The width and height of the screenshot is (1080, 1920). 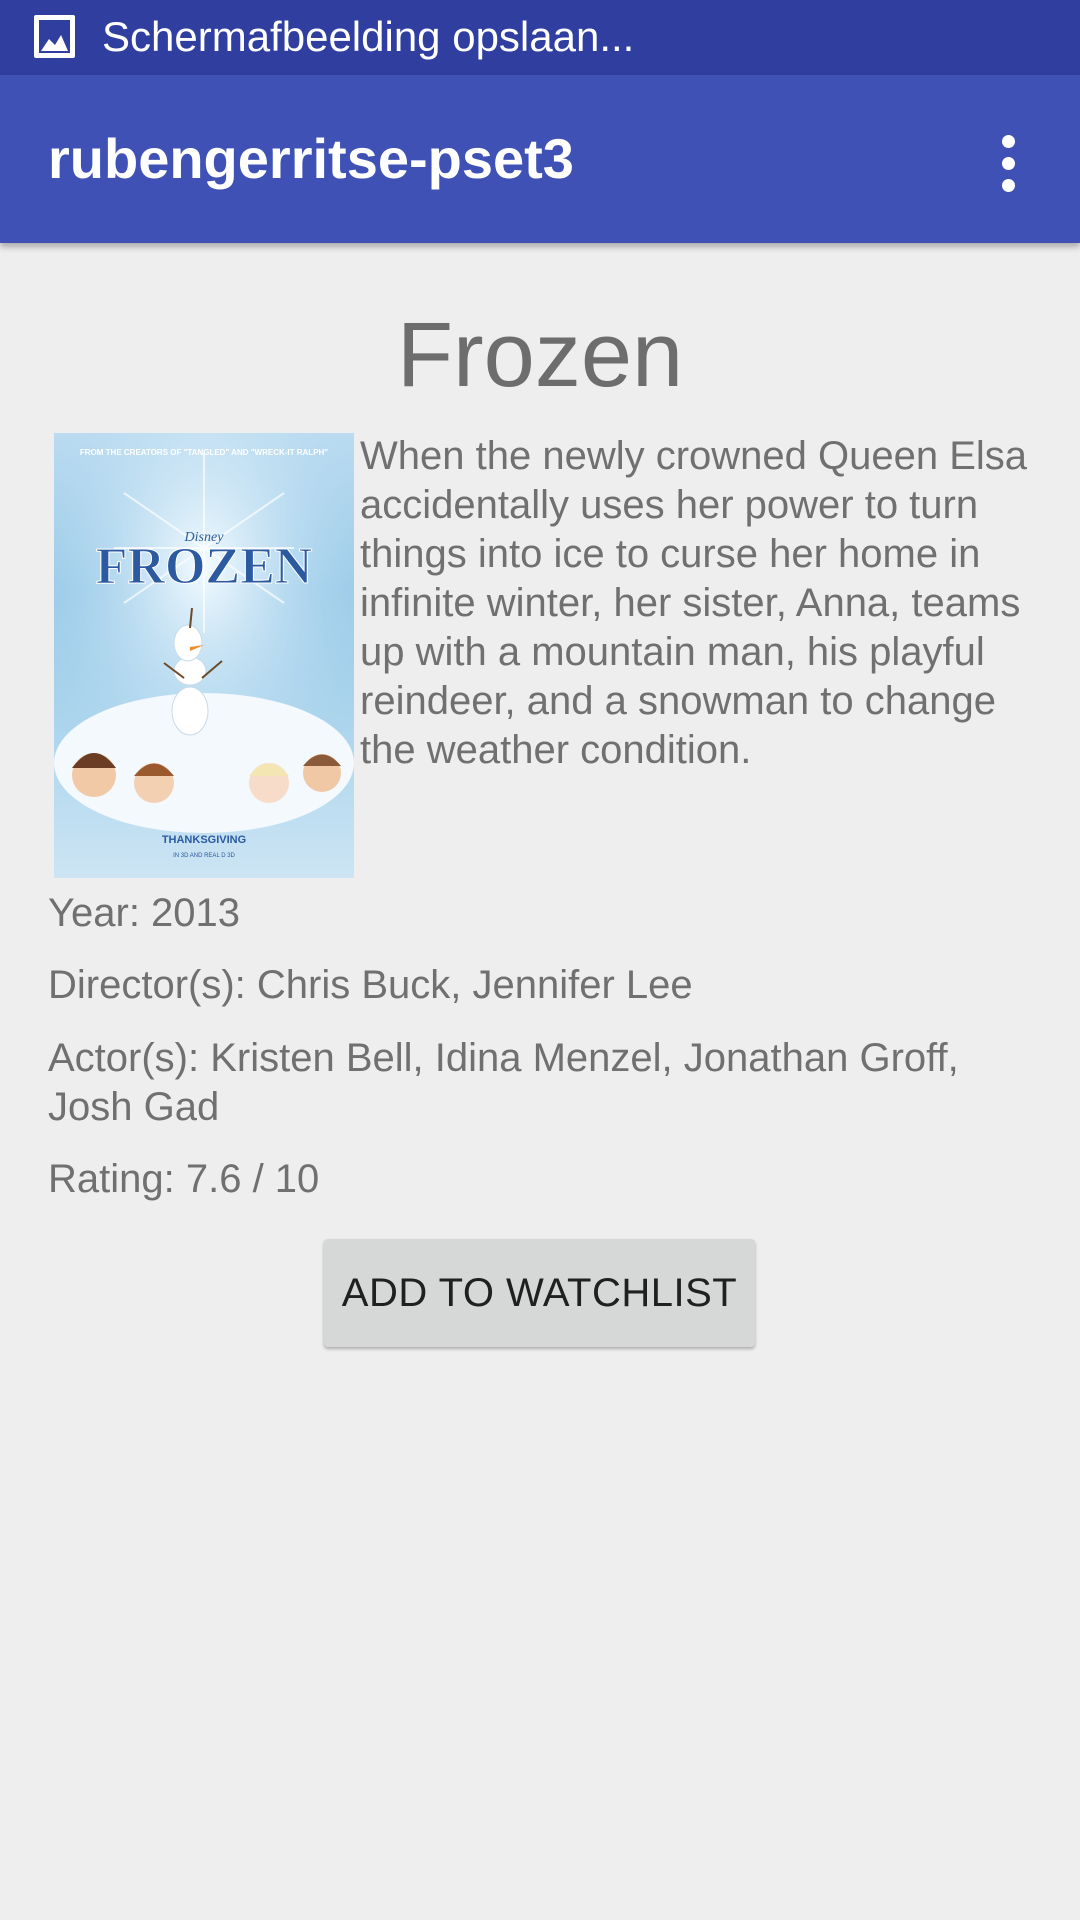 I want to click on movie-rating: Rating: 7.6 / 10, so click(x=184, y=1179).